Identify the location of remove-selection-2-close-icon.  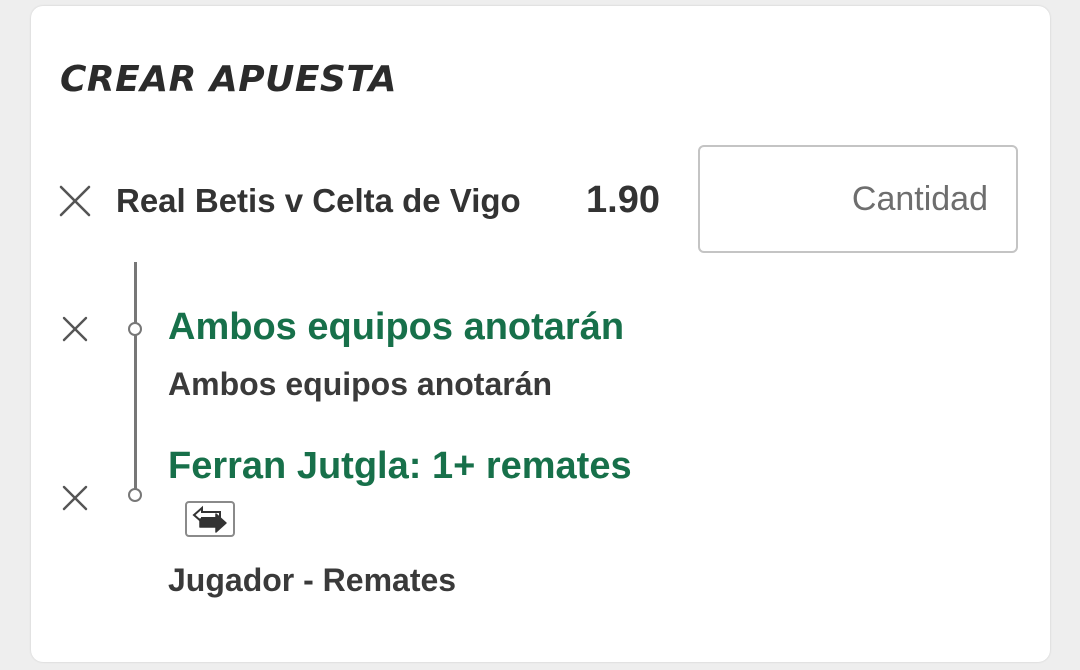
(75, 498).